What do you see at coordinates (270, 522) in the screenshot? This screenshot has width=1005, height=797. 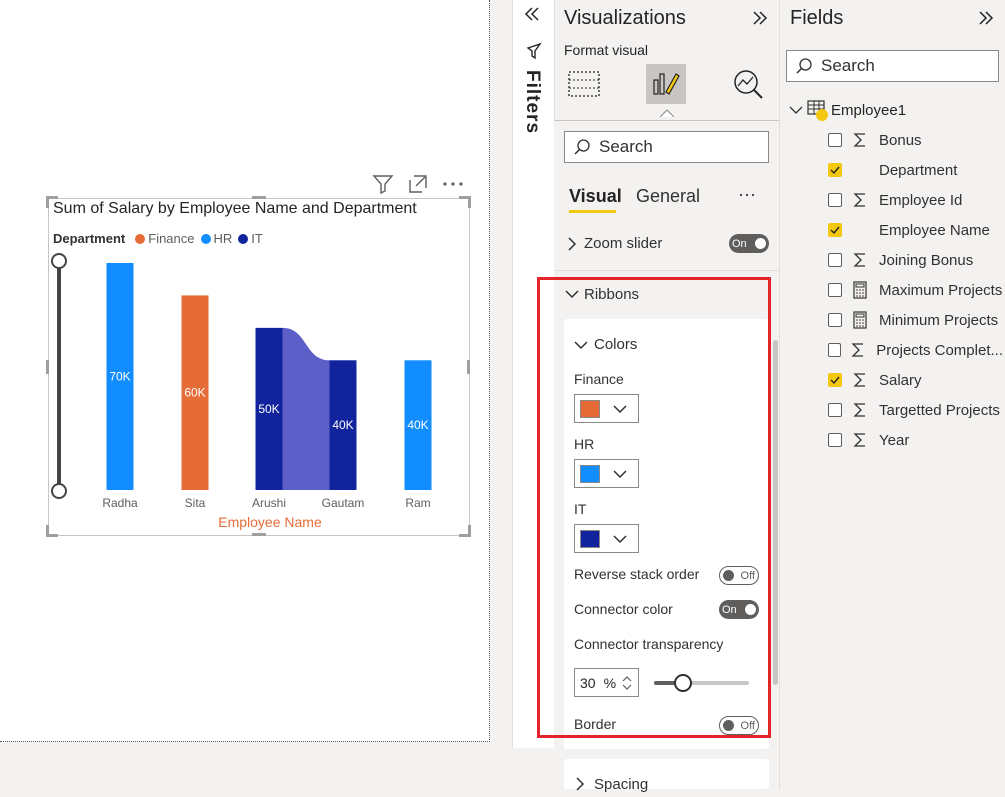 I see `x-axis-label: Employee Name` at bounding box center [270, 522].